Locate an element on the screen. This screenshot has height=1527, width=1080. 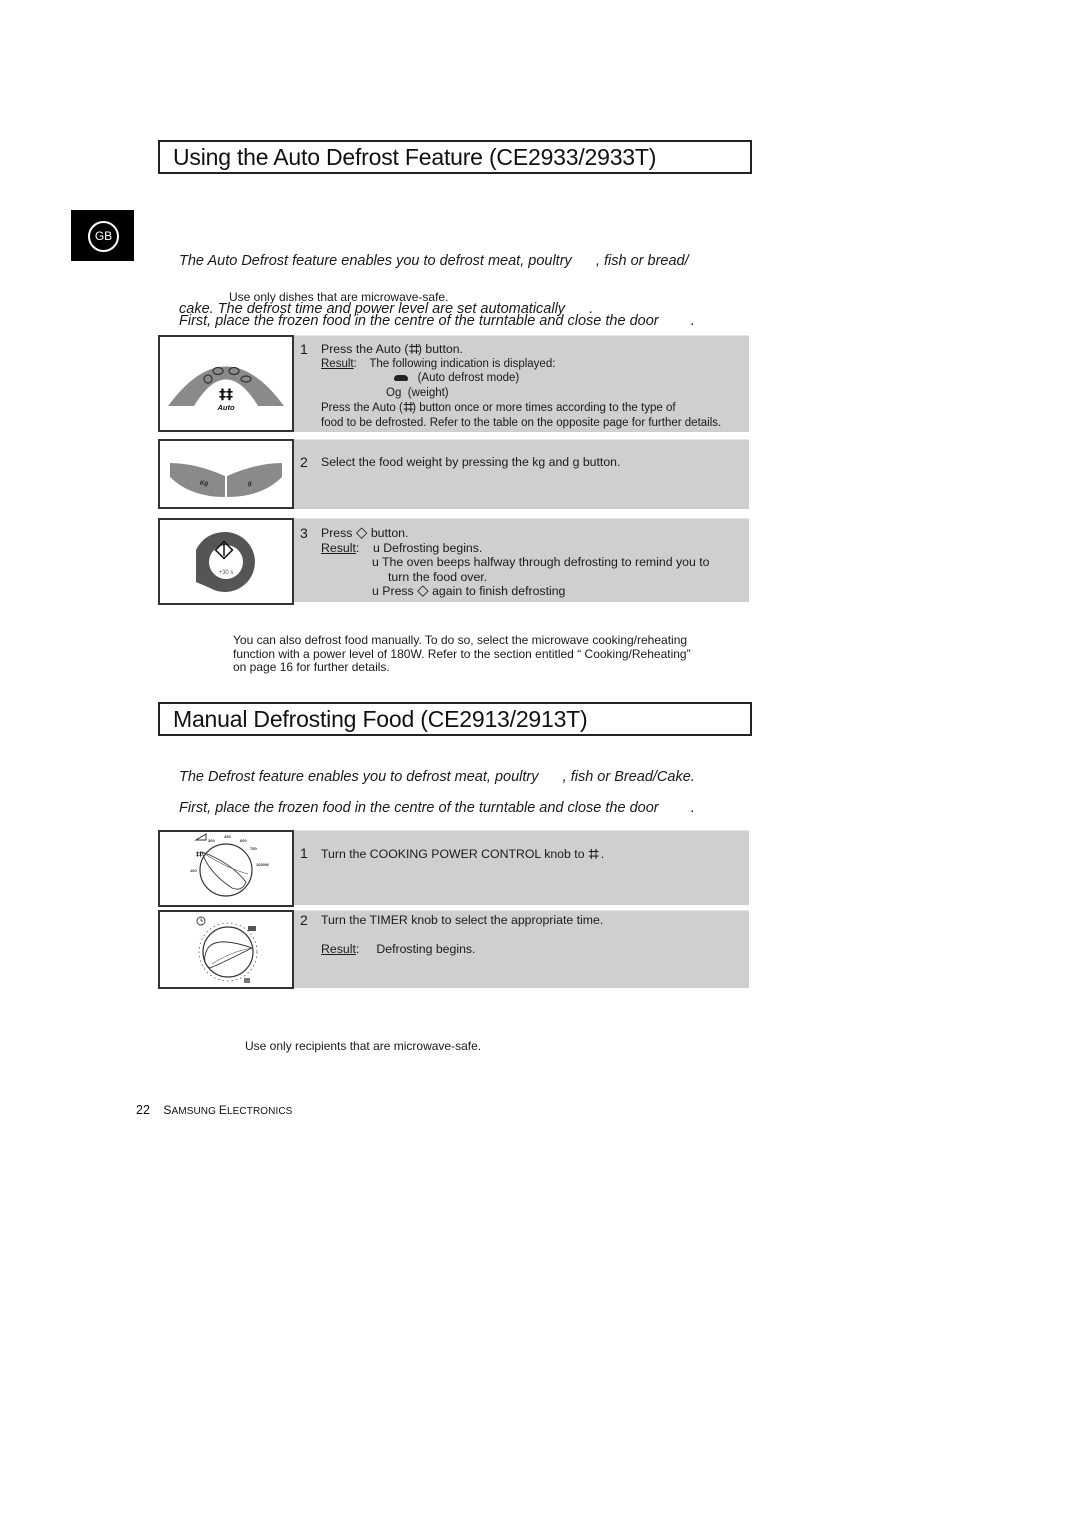
dial-label: 600 is located at coordinates (243, 840).